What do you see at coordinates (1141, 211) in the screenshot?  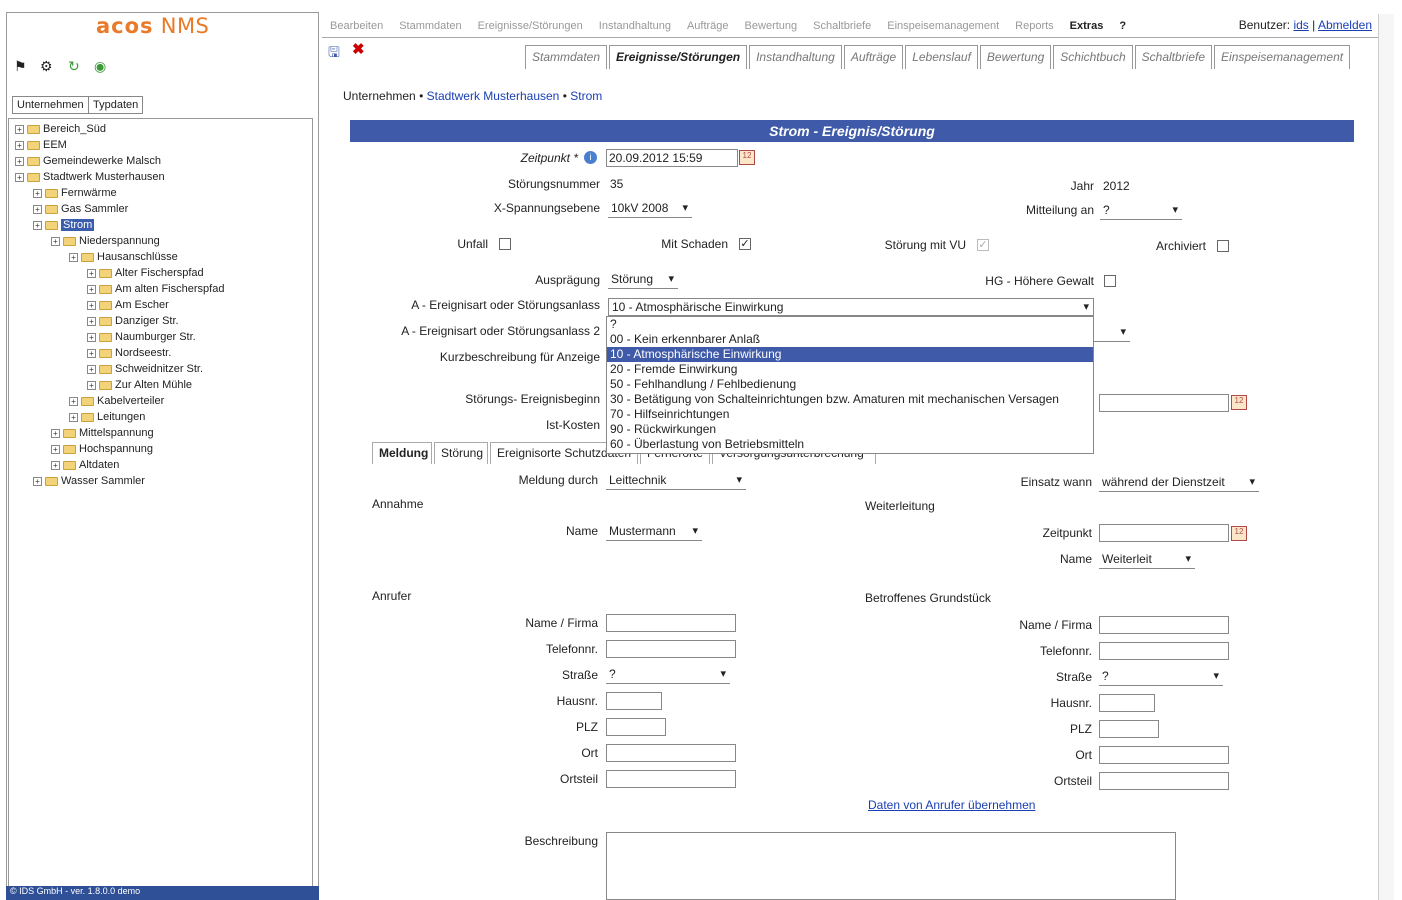 I see `mitteilung-select: ?` at bounding box center [1141, 211].